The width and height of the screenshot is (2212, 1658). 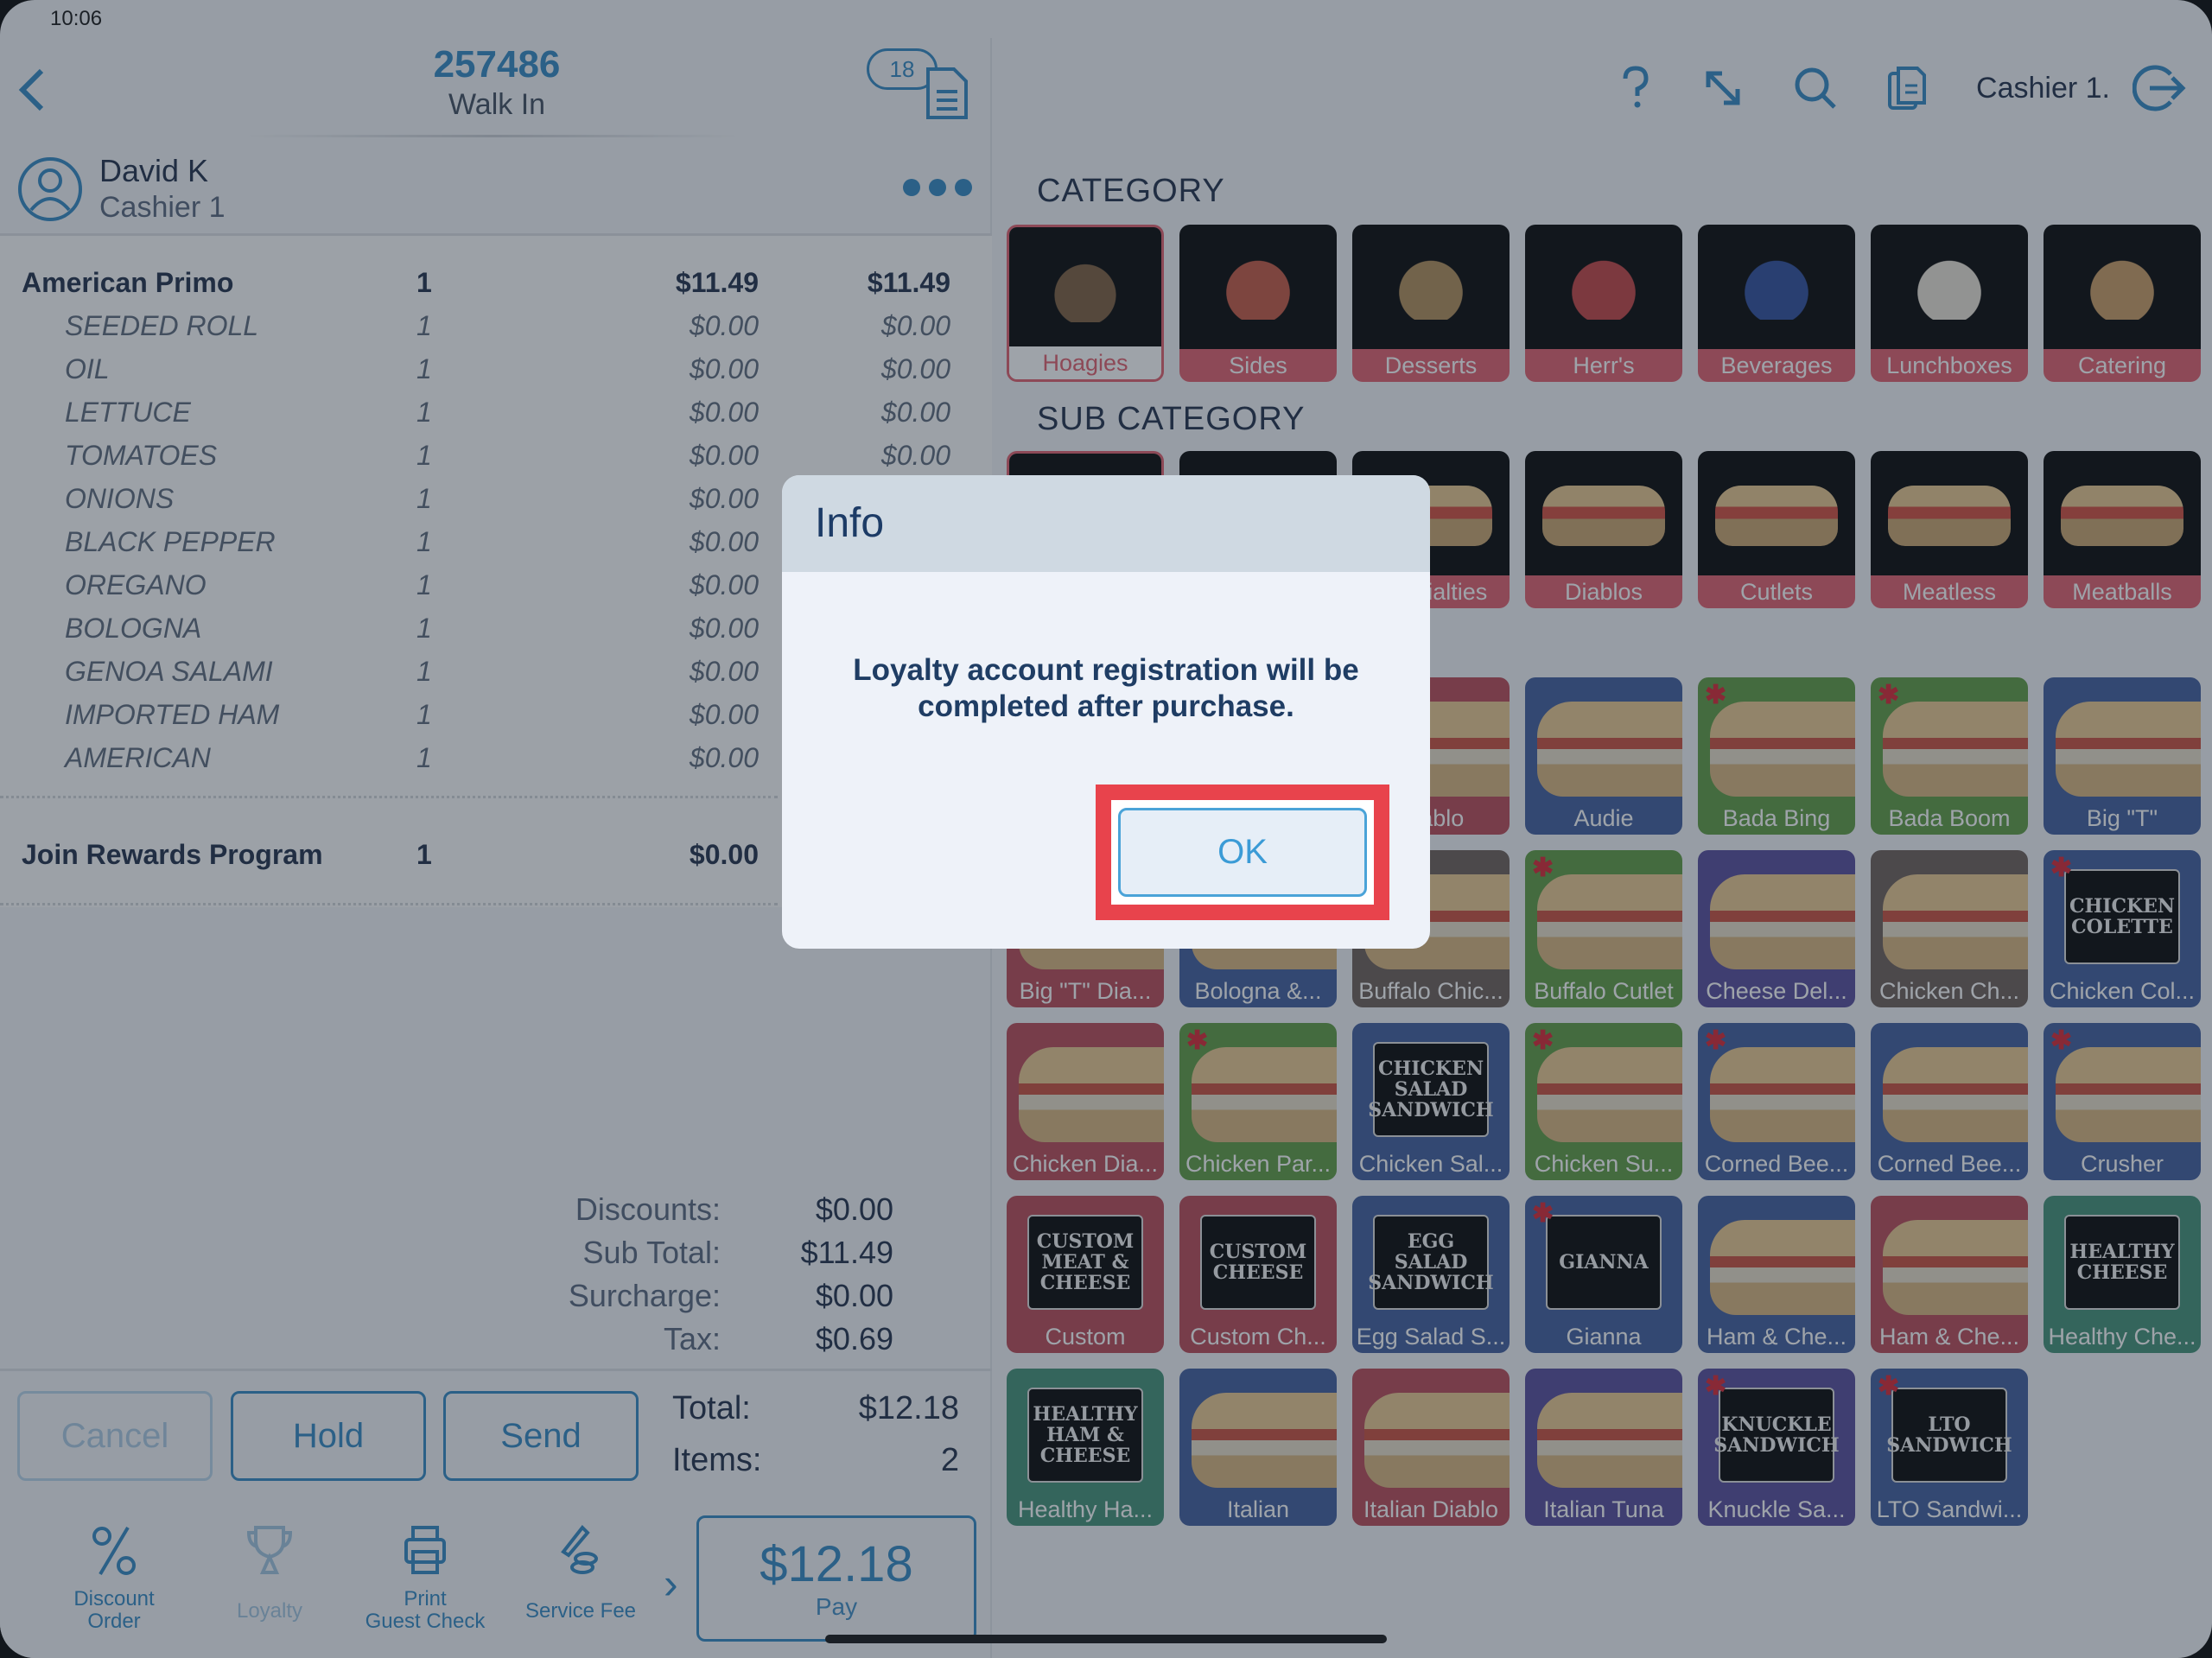 What do you see at coordinates (1815, 88) in the screenshot?
I see `search-icon` at bounding box center [1815, 88].